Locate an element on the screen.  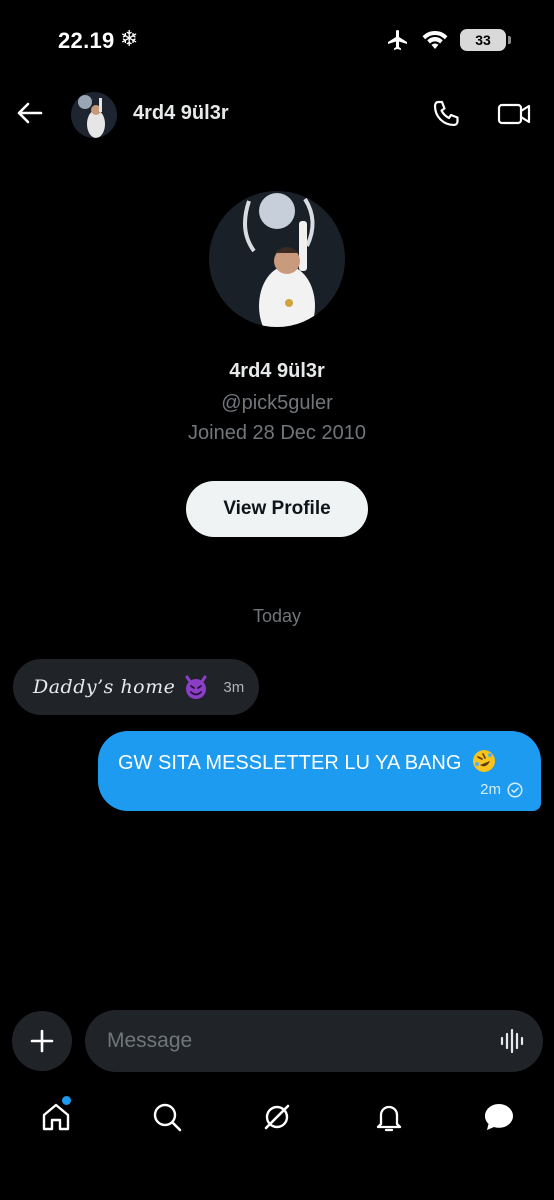
message-meta: 2m is located at coordinates (501, 789).